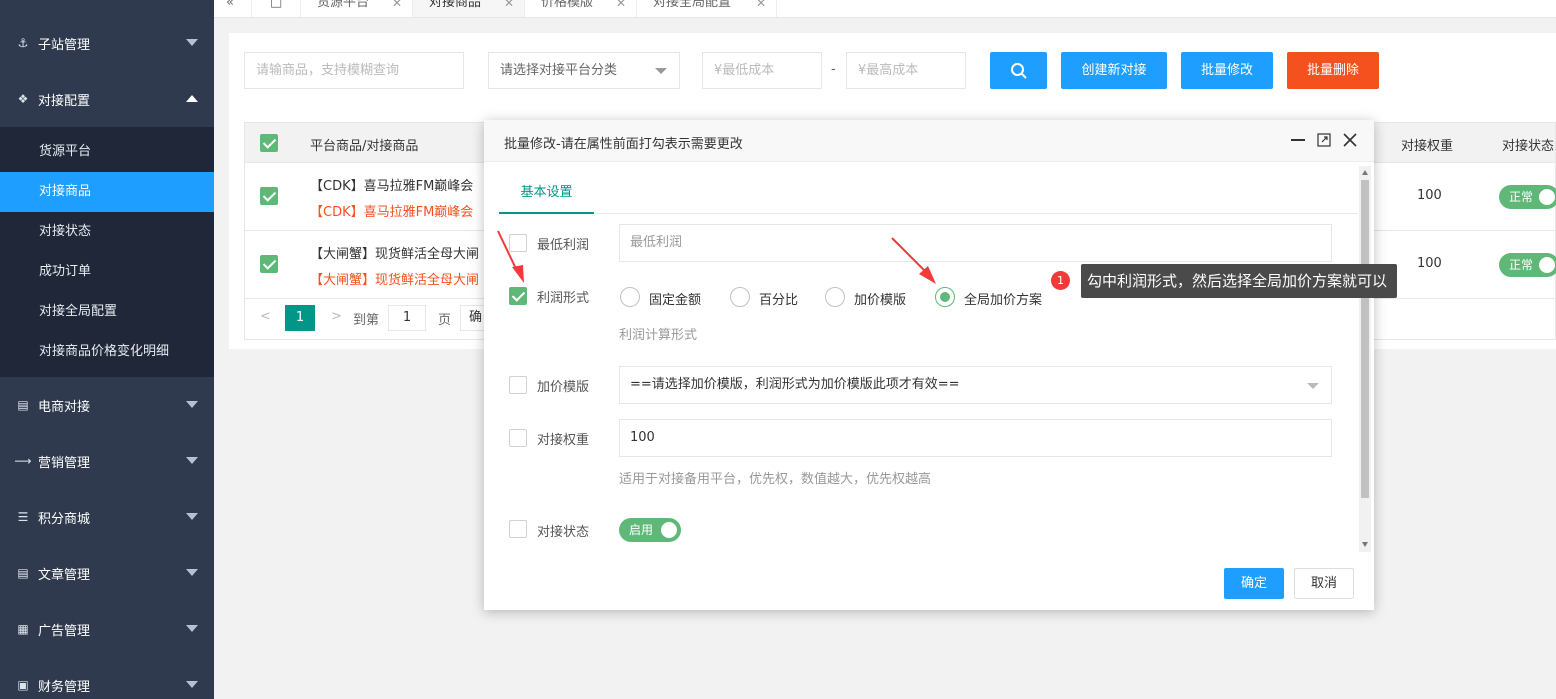 The width and height of the screenshot is (1556, 699). I want to click on annotation-tooltip: 勾中利润形式，然后选择全局加价方案就可以, so click(1239, 281).